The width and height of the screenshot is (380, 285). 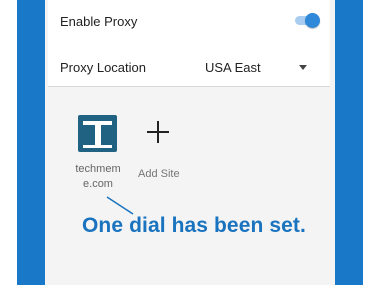 I want to click on chevron-down-icon, so click(x=303, y=67).